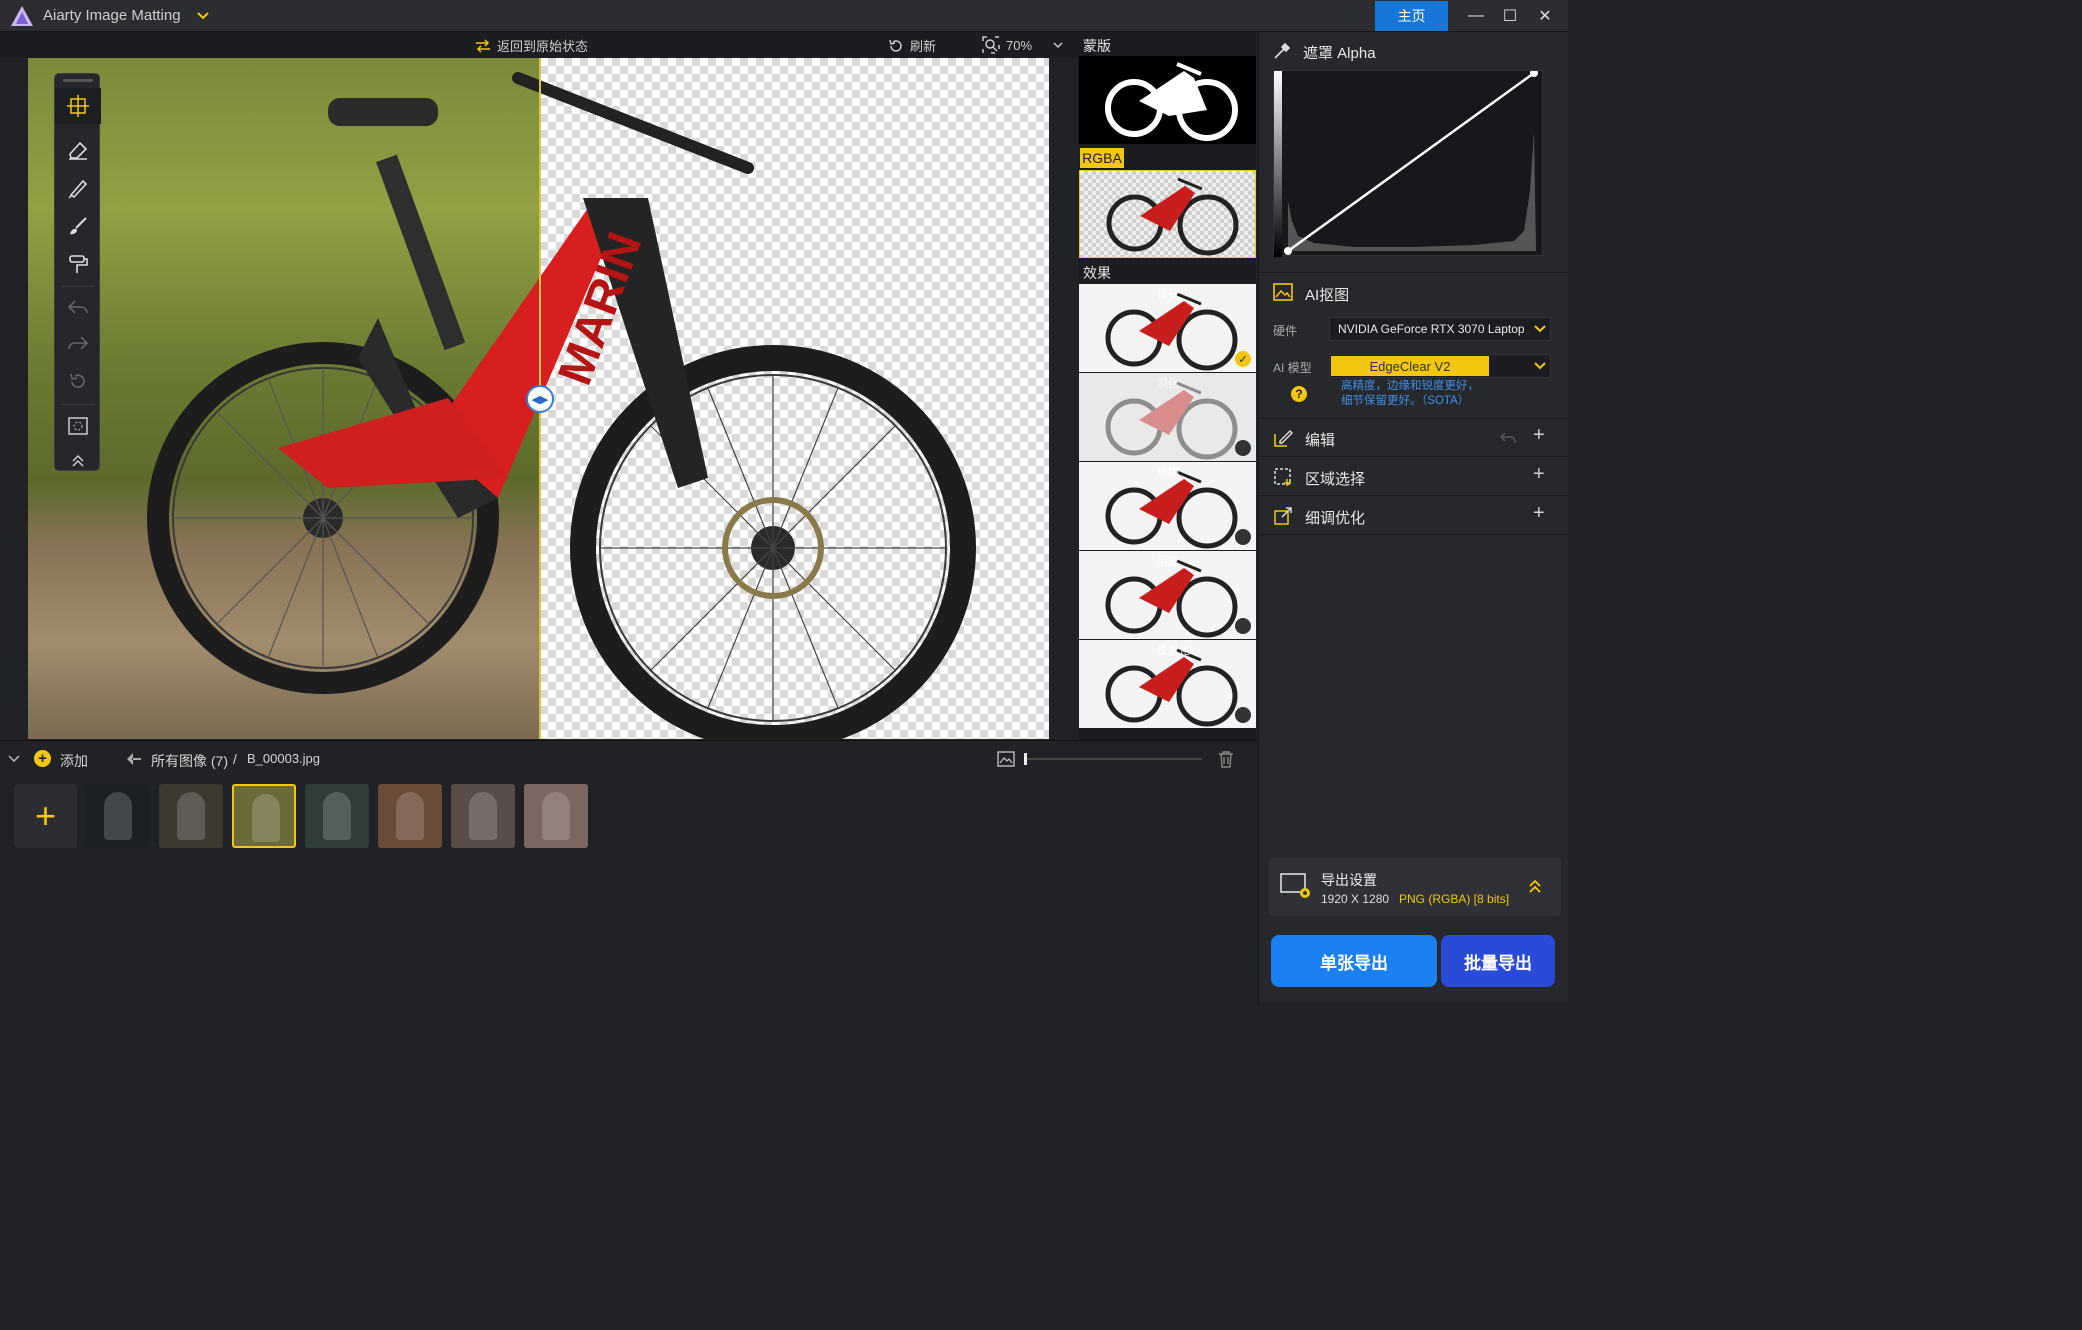 The width and height of the screenshot is (2082, 1330). What do you see at coordinates (1113, 759) in the screenshot?
I see `thumbnail-size-slider` at bounding box center [1113, 759].